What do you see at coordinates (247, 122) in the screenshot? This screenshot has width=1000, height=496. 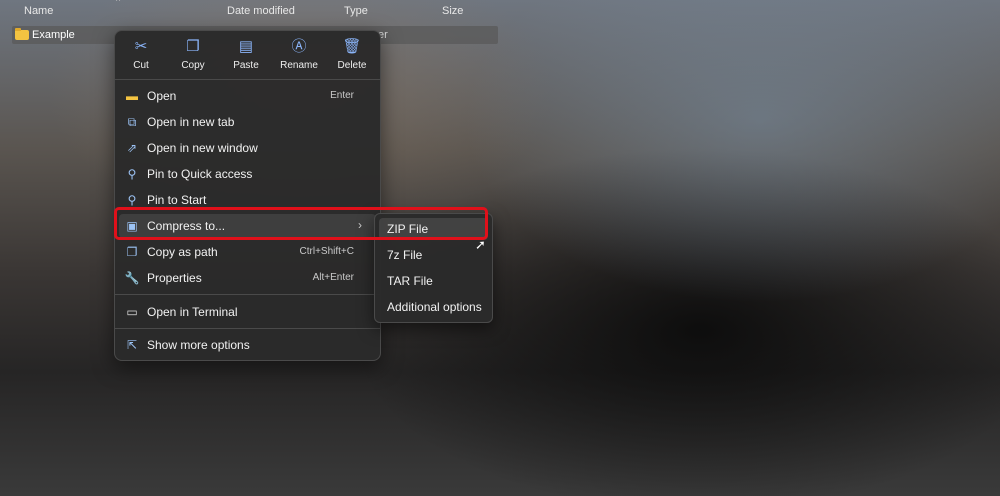 I see `menu-item-open-new-tab: ⧉ Open in new tab` at bounding box center [247, 122].